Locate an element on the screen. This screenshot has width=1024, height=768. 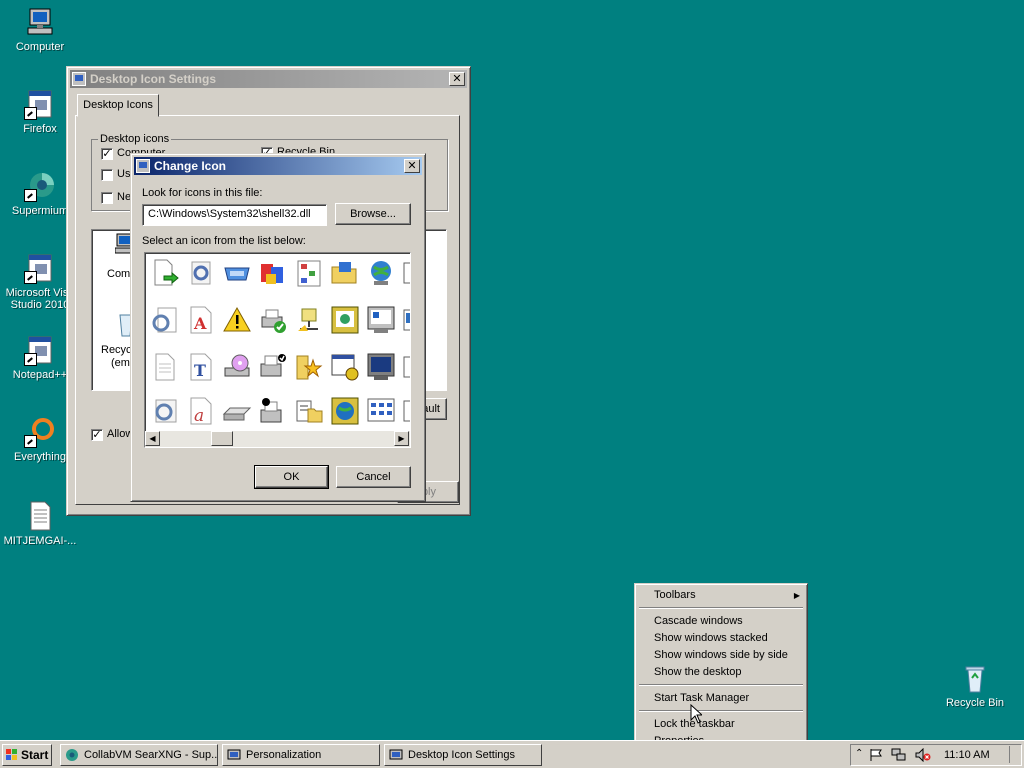
view-grid-icon is located at coordinates (381, 411).